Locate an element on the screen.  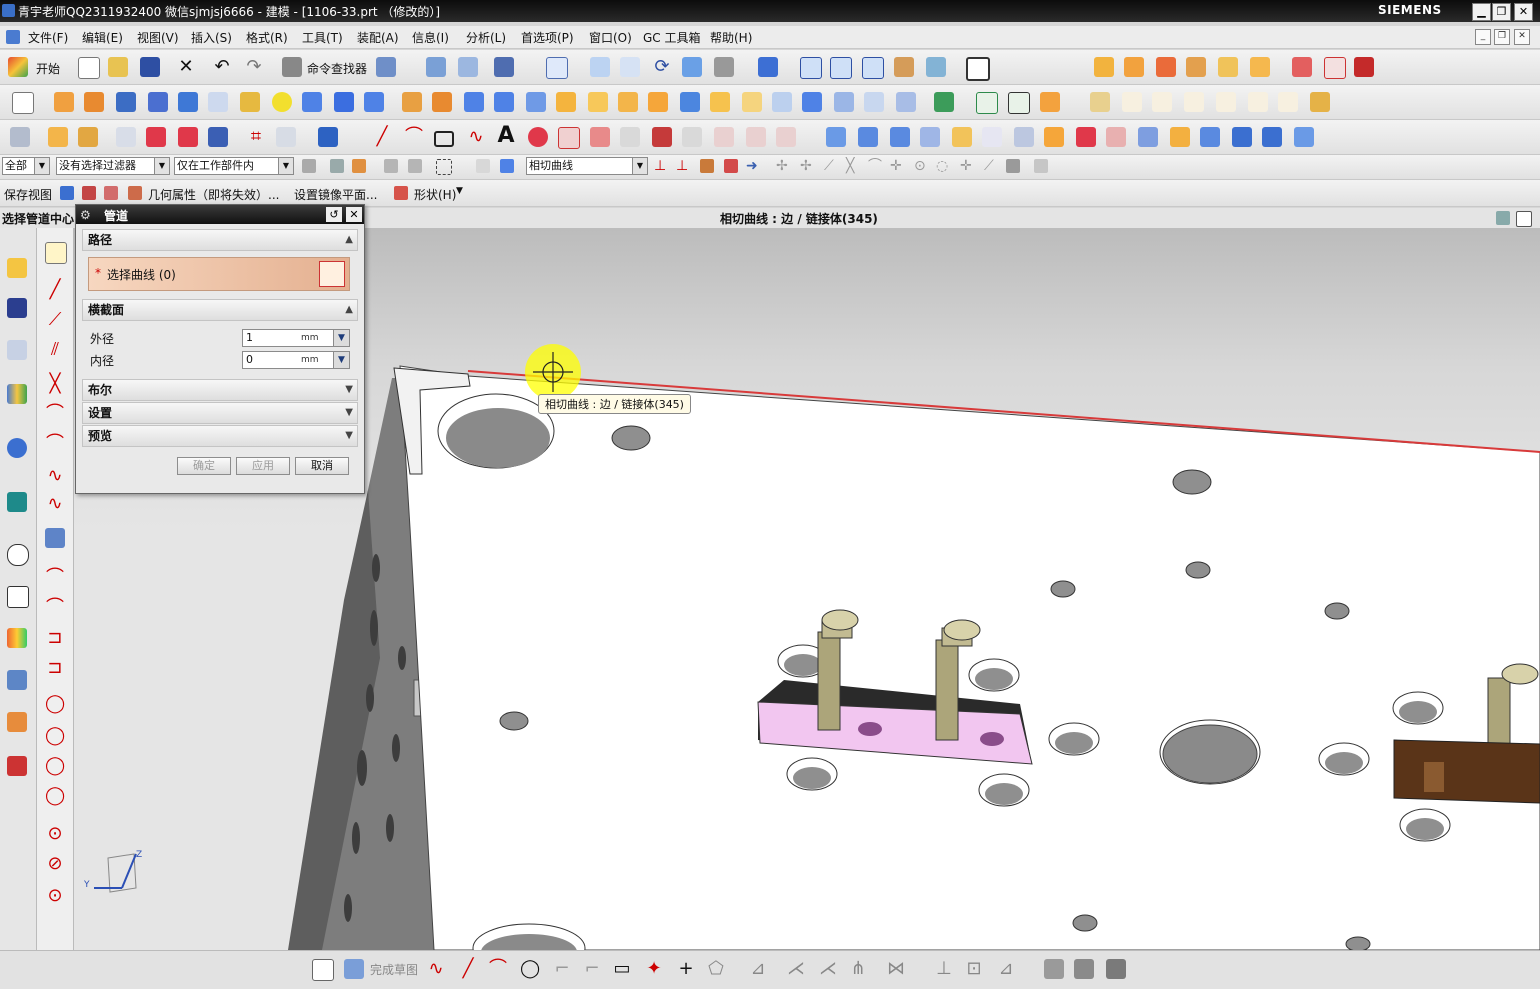
shape-icon is located at coordinates (401, 193).